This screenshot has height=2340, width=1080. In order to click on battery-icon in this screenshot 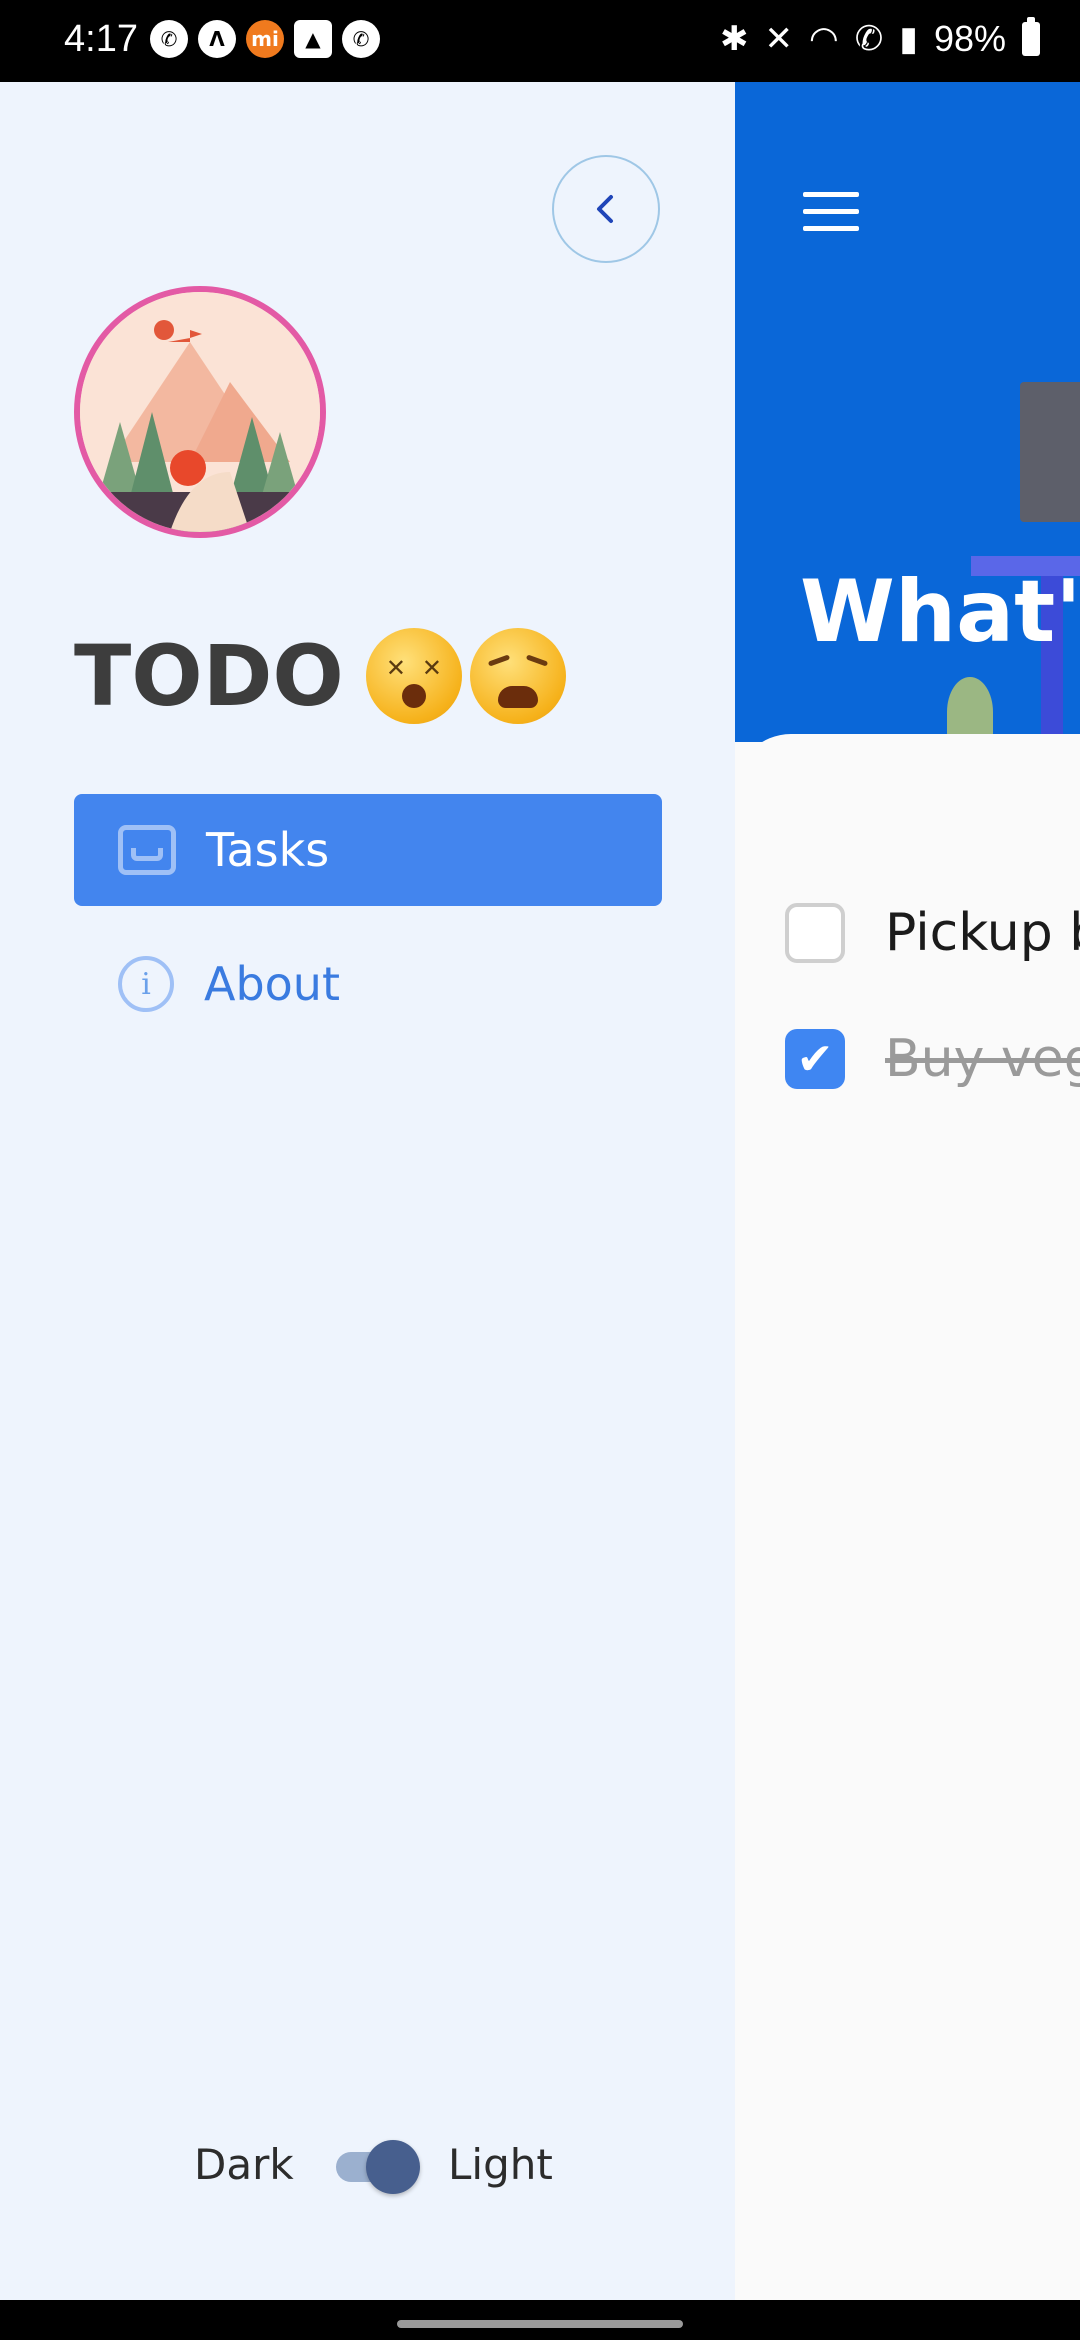, I will do `click(1031, 36)`.